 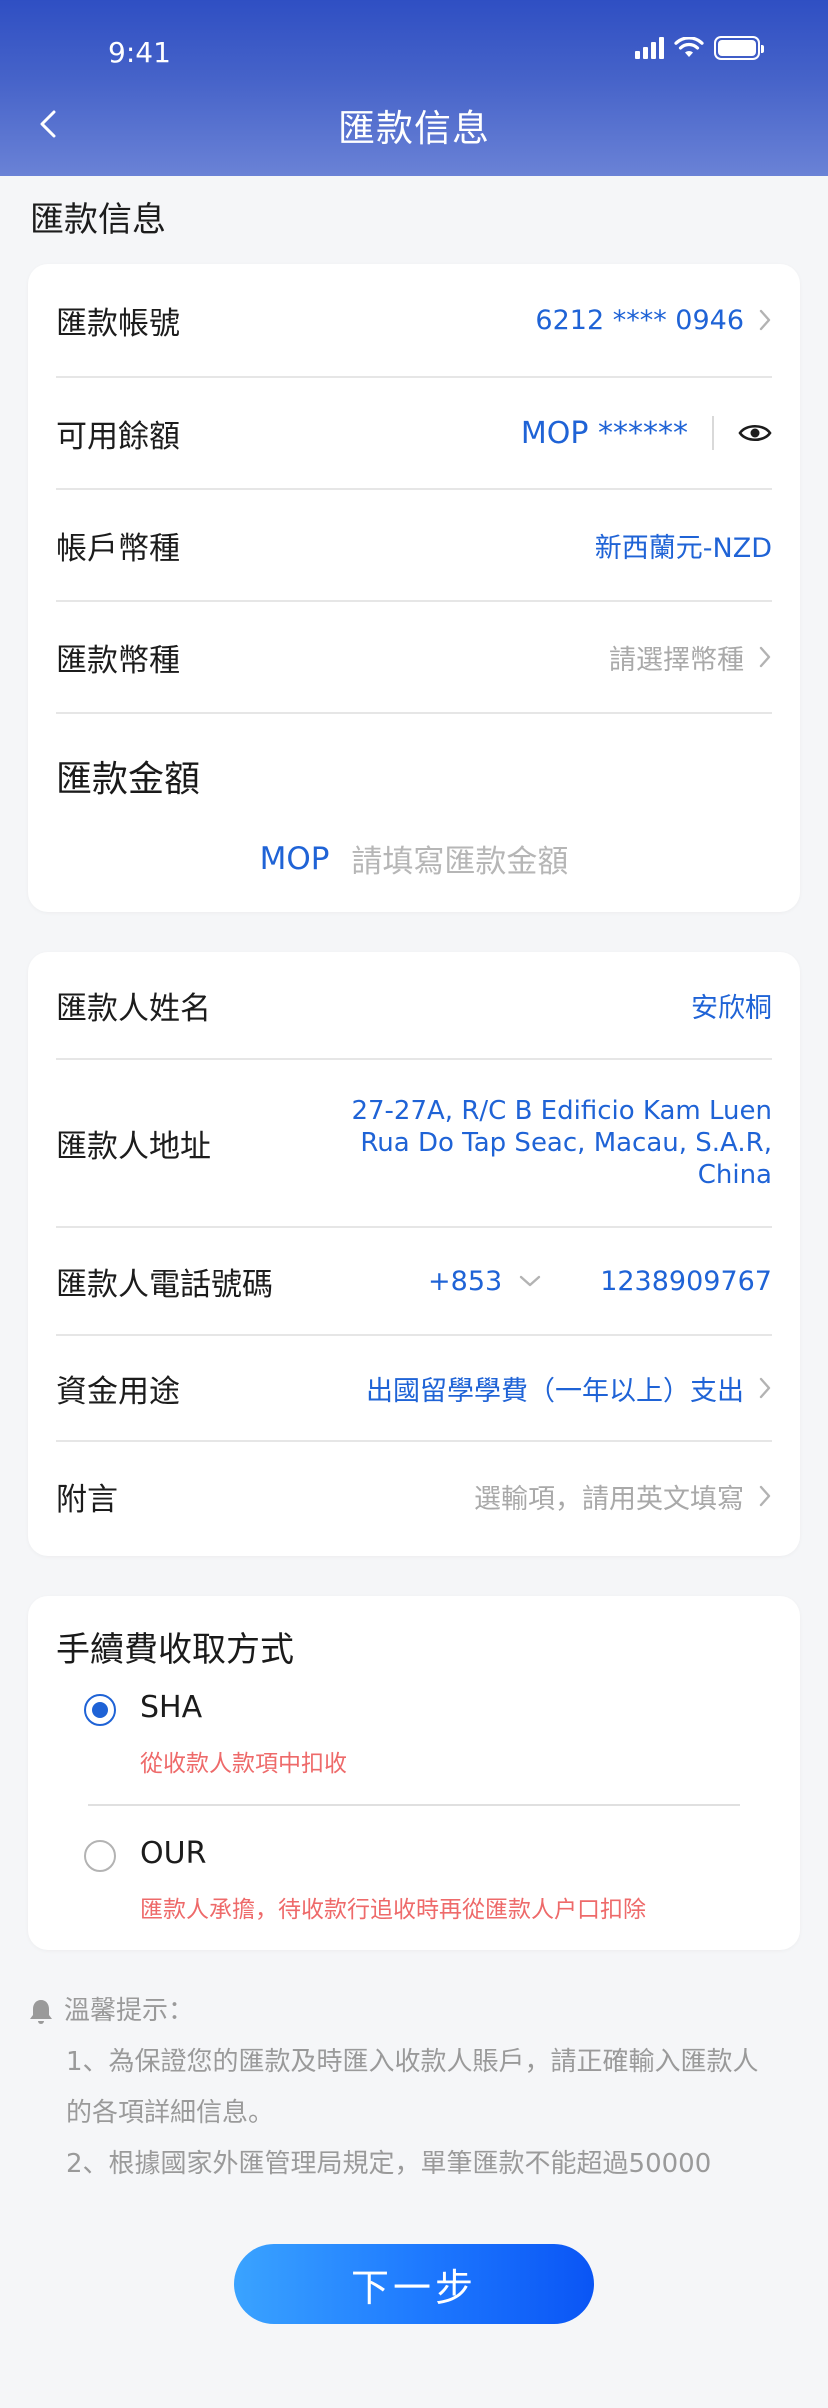 What do you see at coordinates (118, 660) in the screenshot?
I see `remit-currency-label: 匯款幣種` at bounding box center [118, 660].